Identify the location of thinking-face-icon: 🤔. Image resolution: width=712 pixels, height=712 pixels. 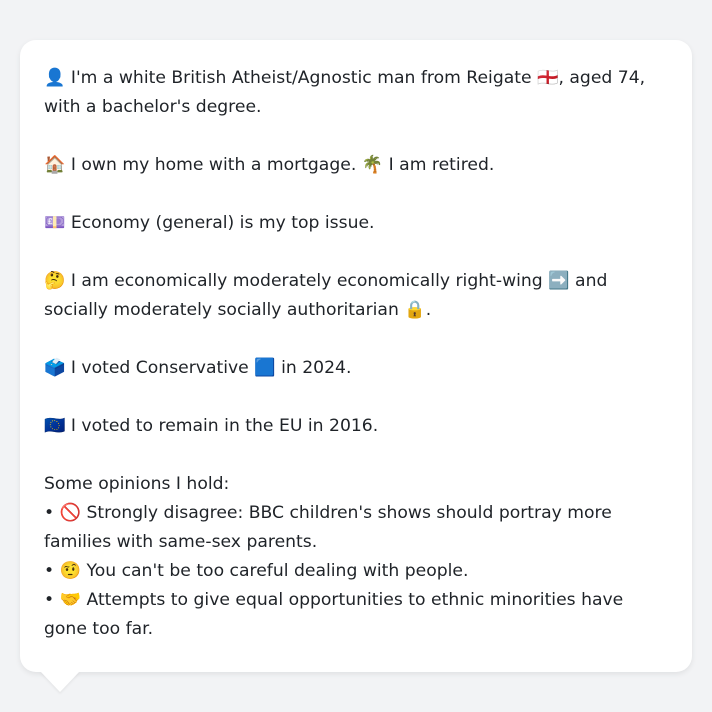
(55, 281).